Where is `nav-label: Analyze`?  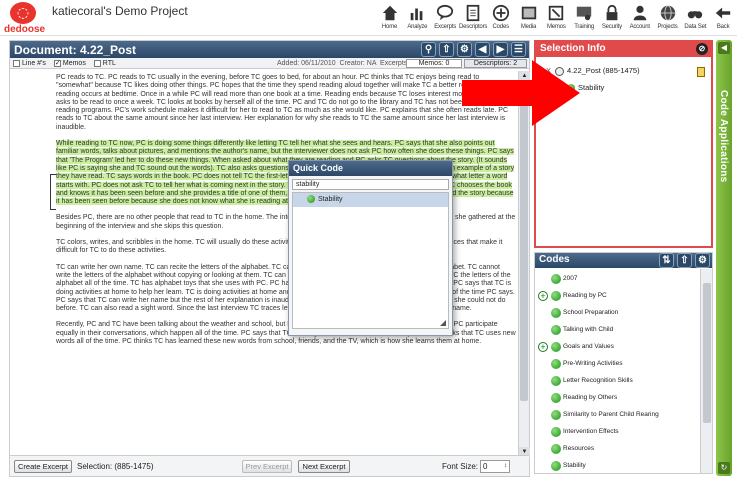
nav-label: Analyze is located at coordinates (417, 27).